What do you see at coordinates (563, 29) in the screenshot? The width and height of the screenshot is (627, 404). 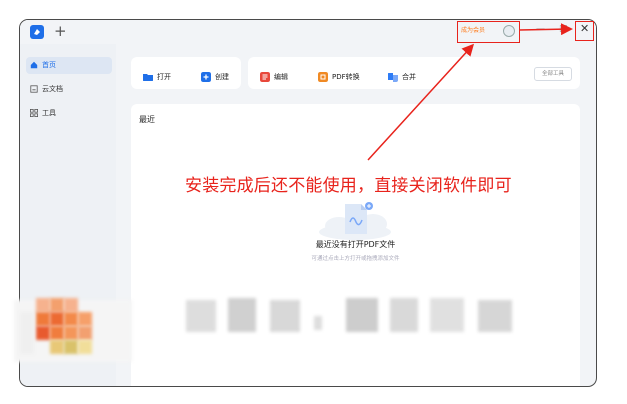 I see `maximize-button: □` at bounding box center [563, 29].